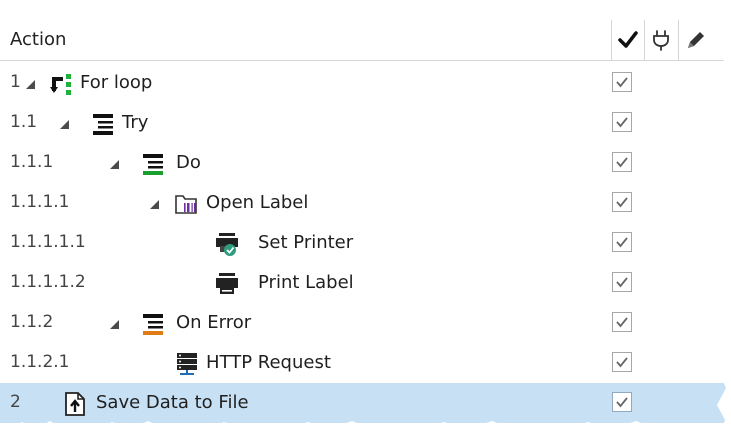  What do you see at coordinates (38, 39) in the screenshot?
I see `action-column-header: Action` at bounding box center [38, 39].